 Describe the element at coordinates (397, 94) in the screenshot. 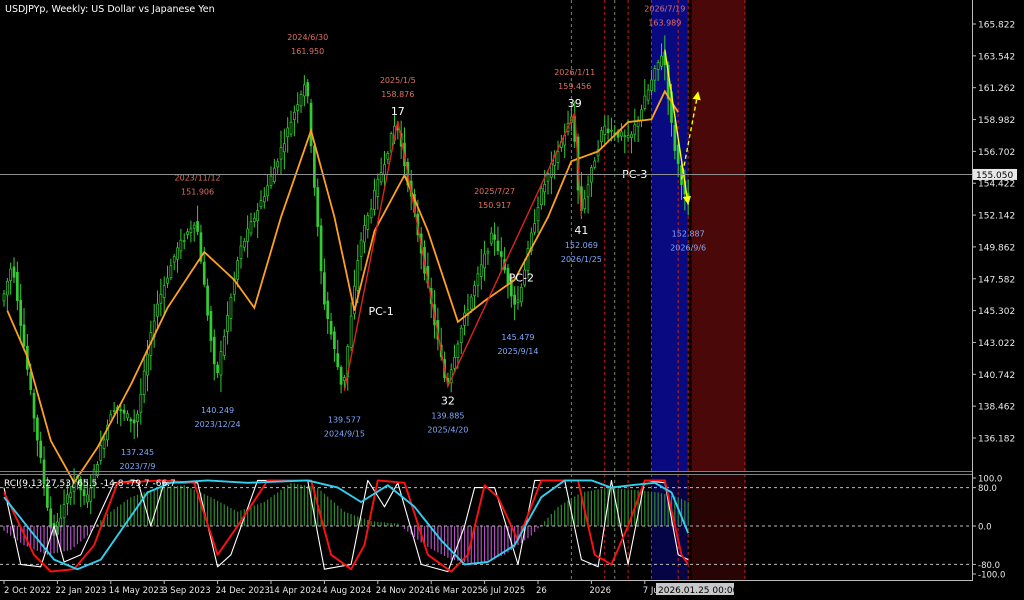

I see `annotation-price: 158.876` at that location.